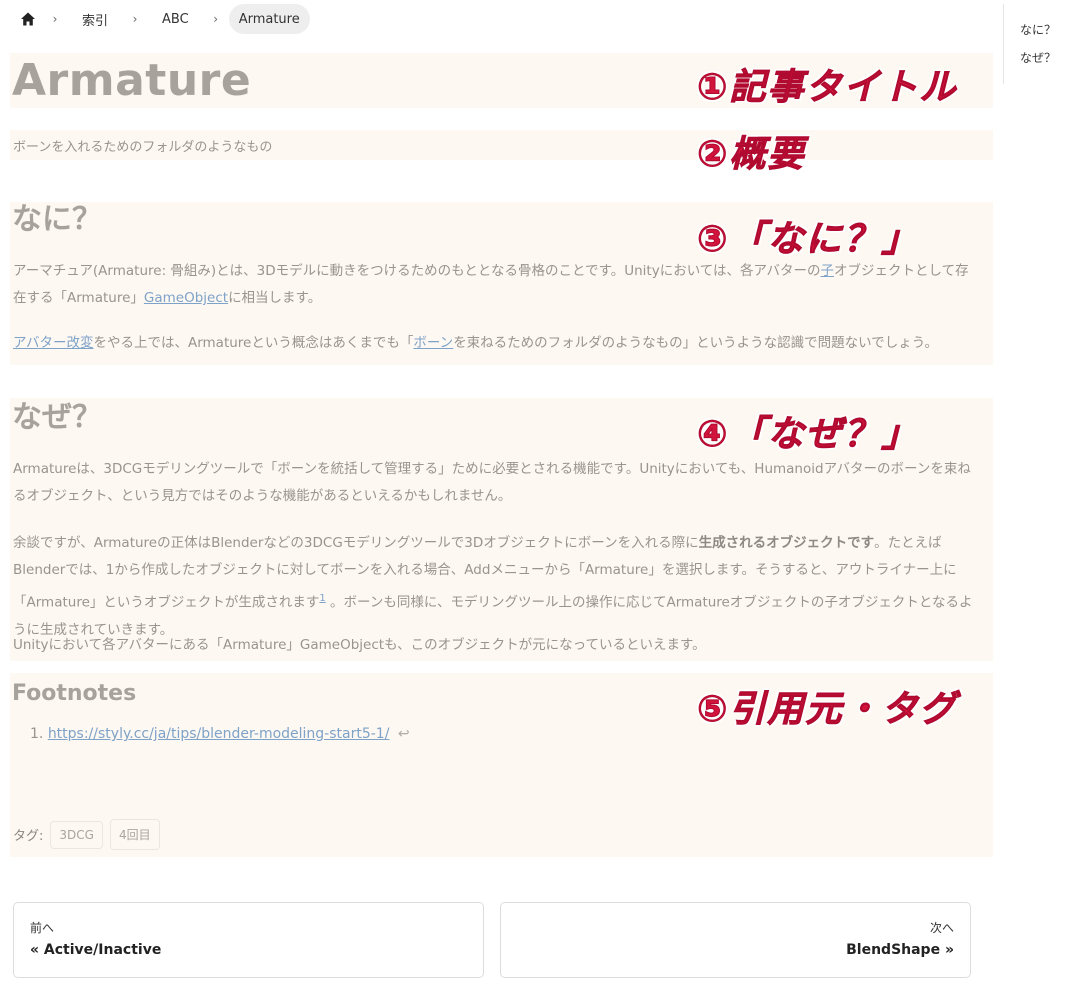  What do you see at coordinates (735, 940) in the screenshot?
I see `next-page-button: 次へ BlendShape »` at bounding box center [735, 940].